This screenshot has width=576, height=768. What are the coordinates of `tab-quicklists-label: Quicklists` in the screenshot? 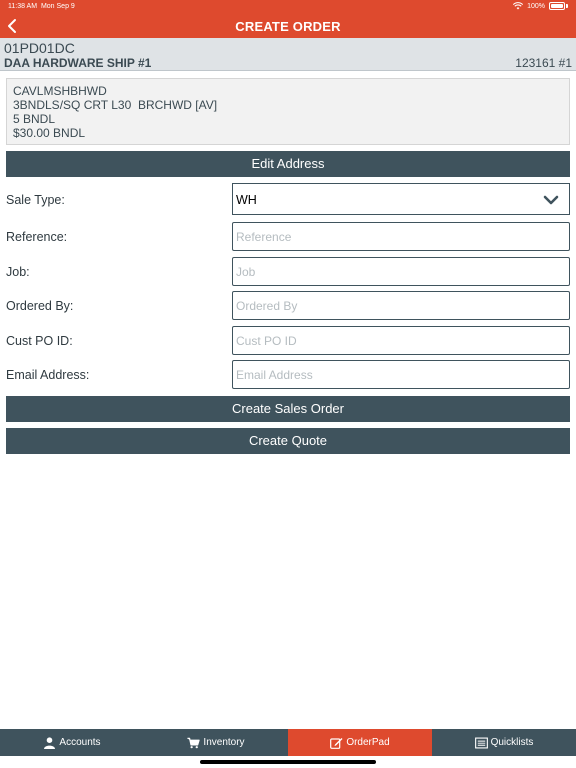 It's located at (512, 742).